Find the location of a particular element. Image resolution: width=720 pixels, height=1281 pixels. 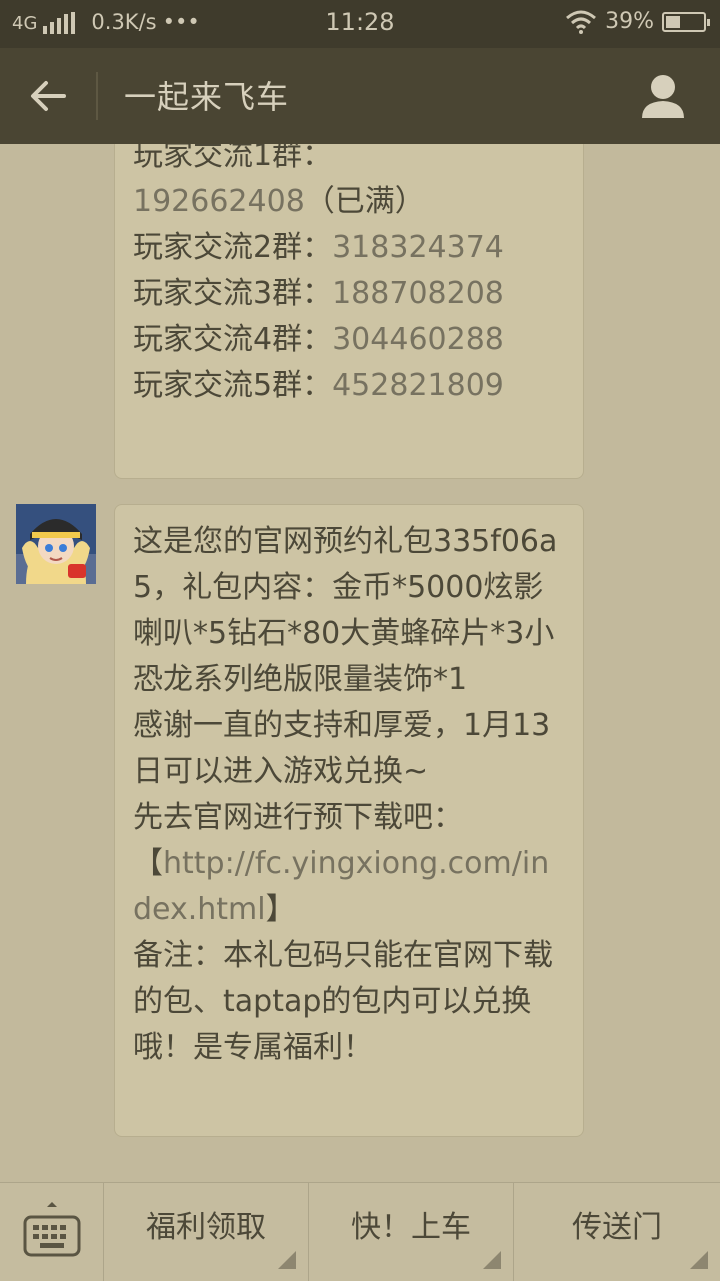

menu-label: 快！上车 is located at coordinates (411, 1227).